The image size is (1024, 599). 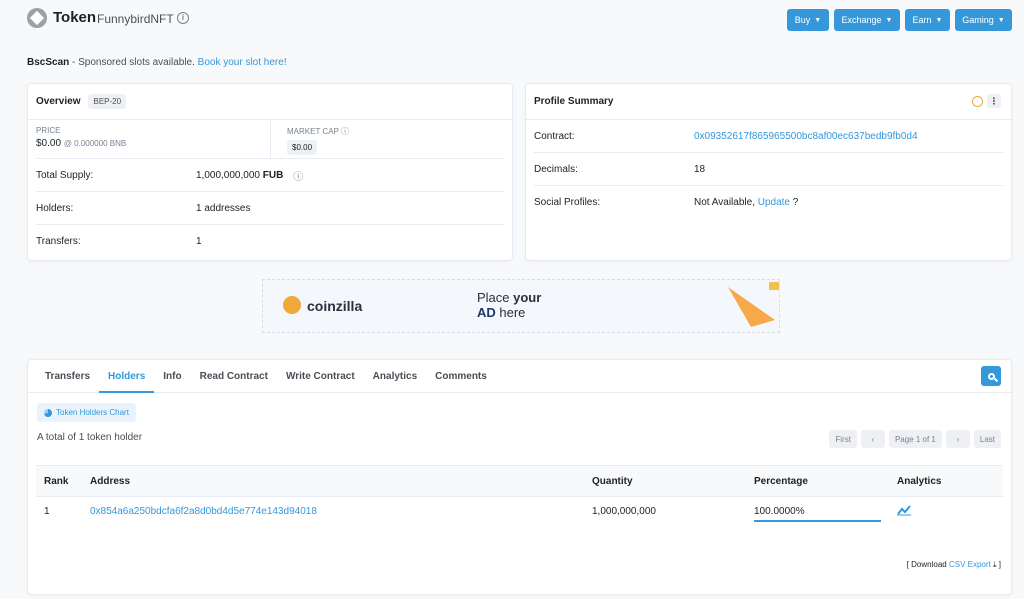 What do you see at coordinates (172, 376) in the screenshot?
I see `tab-info: Info` at bounding box center [172, 376].